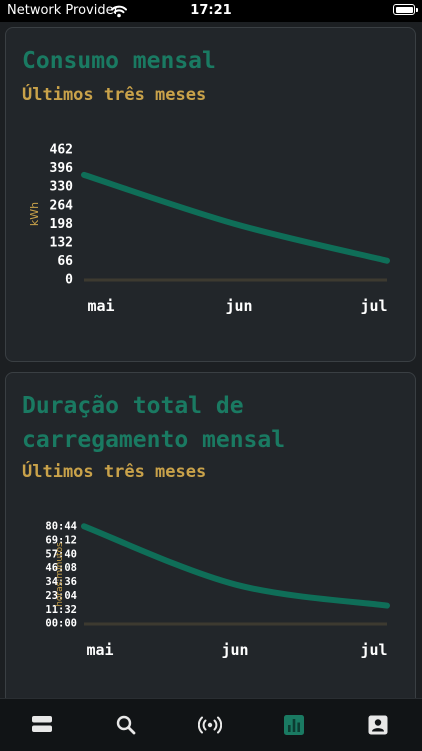 The width and height of the screenshot is (422, 751). Describe the element at coordinates (62, 187) in the screenshot. I see `y-tick-label: 330` at that location.